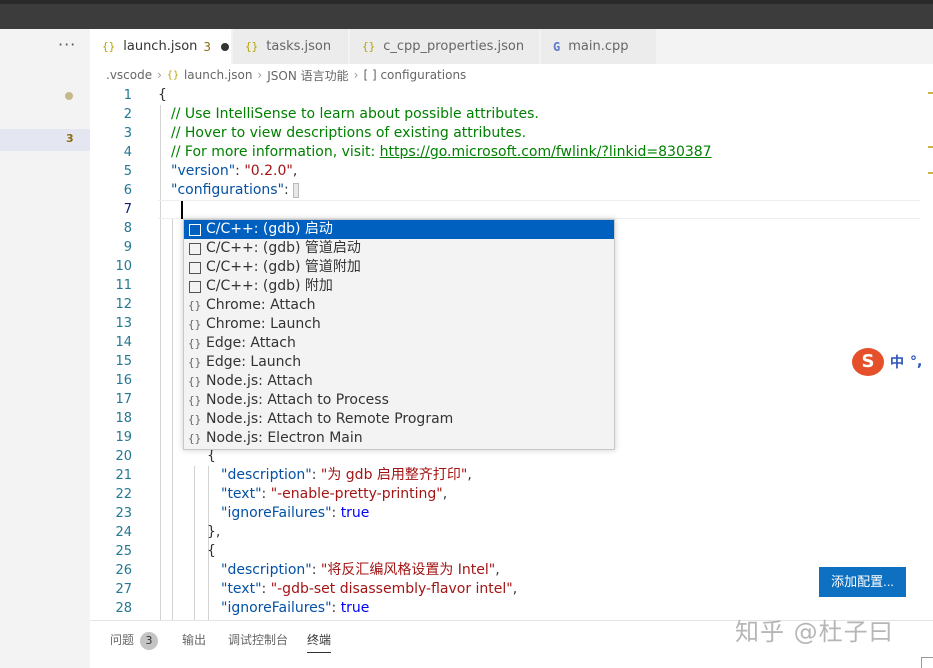  Describe the element at coordinates (122, 640) in the screenshot. I see `tab-label: 问题` at that location.